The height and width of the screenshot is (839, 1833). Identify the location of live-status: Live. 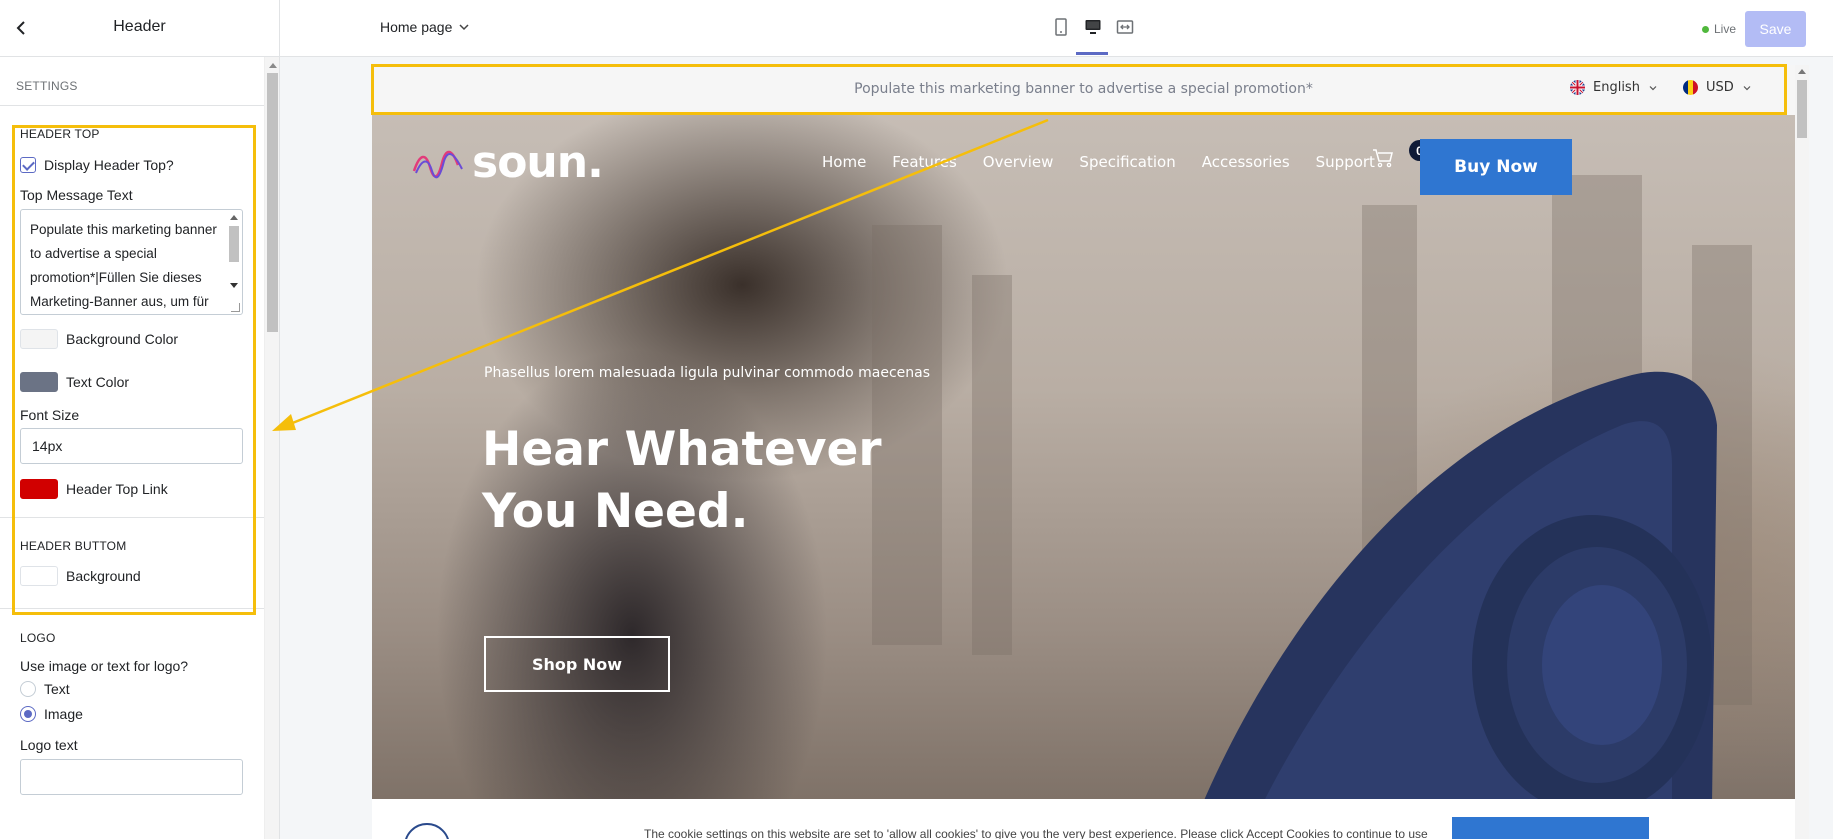
(1719, 29).